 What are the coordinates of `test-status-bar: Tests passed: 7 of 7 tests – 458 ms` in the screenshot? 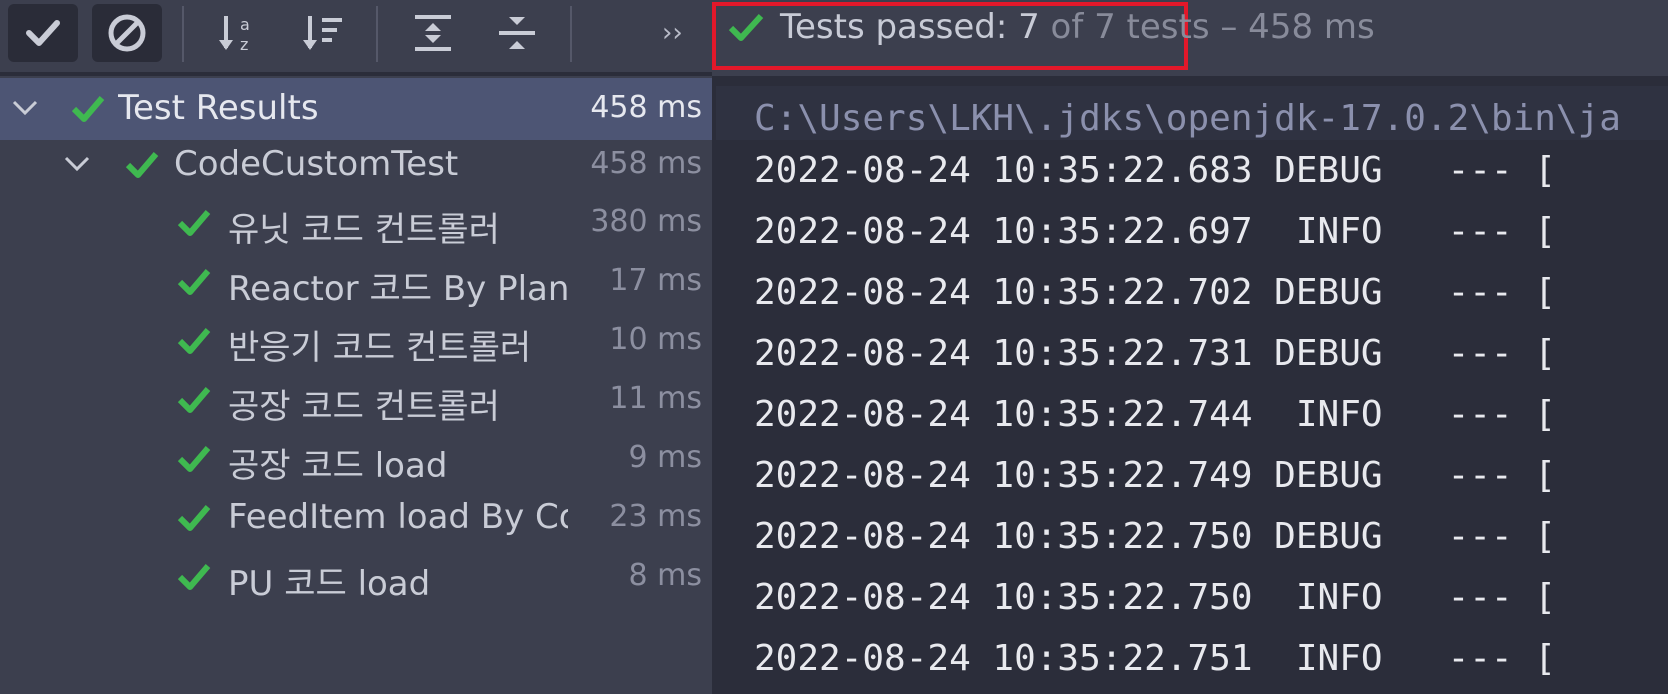 It's located at (1190, 38).